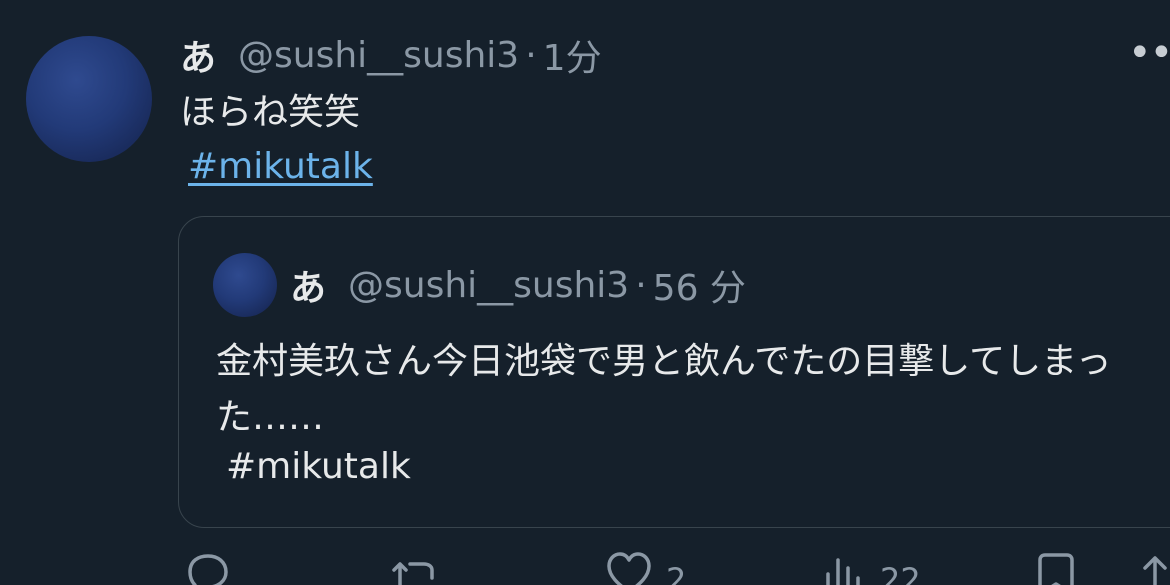 Image resolution: width=1170 pixels, height=585 pixels. I want to click on bookmark-button, so click(1056, 566).